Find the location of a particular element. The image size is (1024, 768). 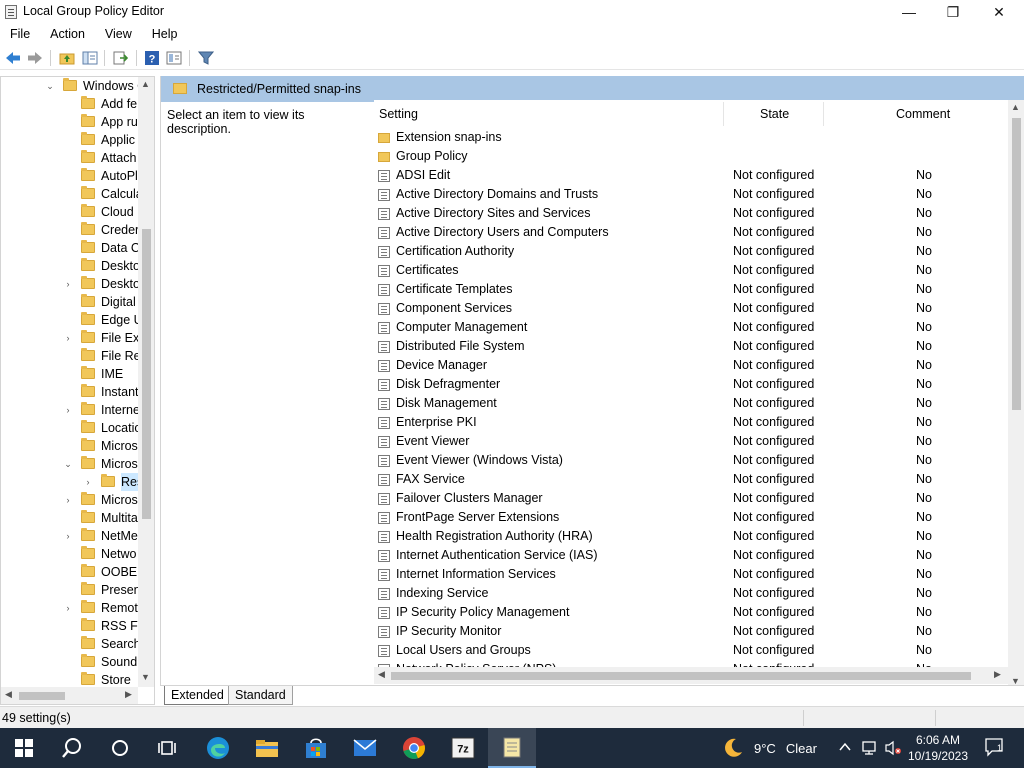

folder-row: Extension snap-ins is located at coordinates (691, 137).